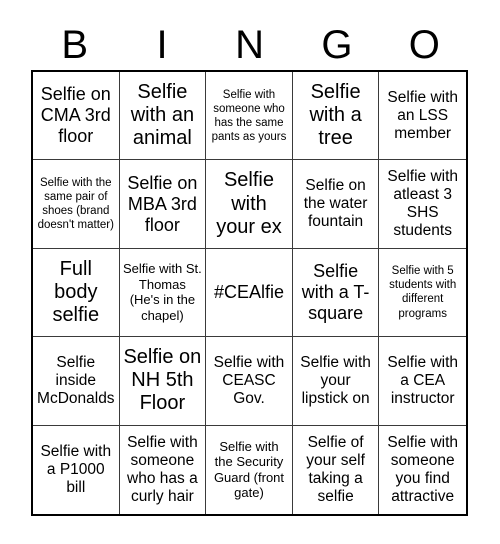 The width and height of the screenshot is (500, 544). What do you see at coordinates (424, 45) in the screenshot?
I see `header-letter-o: O` at bounding box center [424, 45].